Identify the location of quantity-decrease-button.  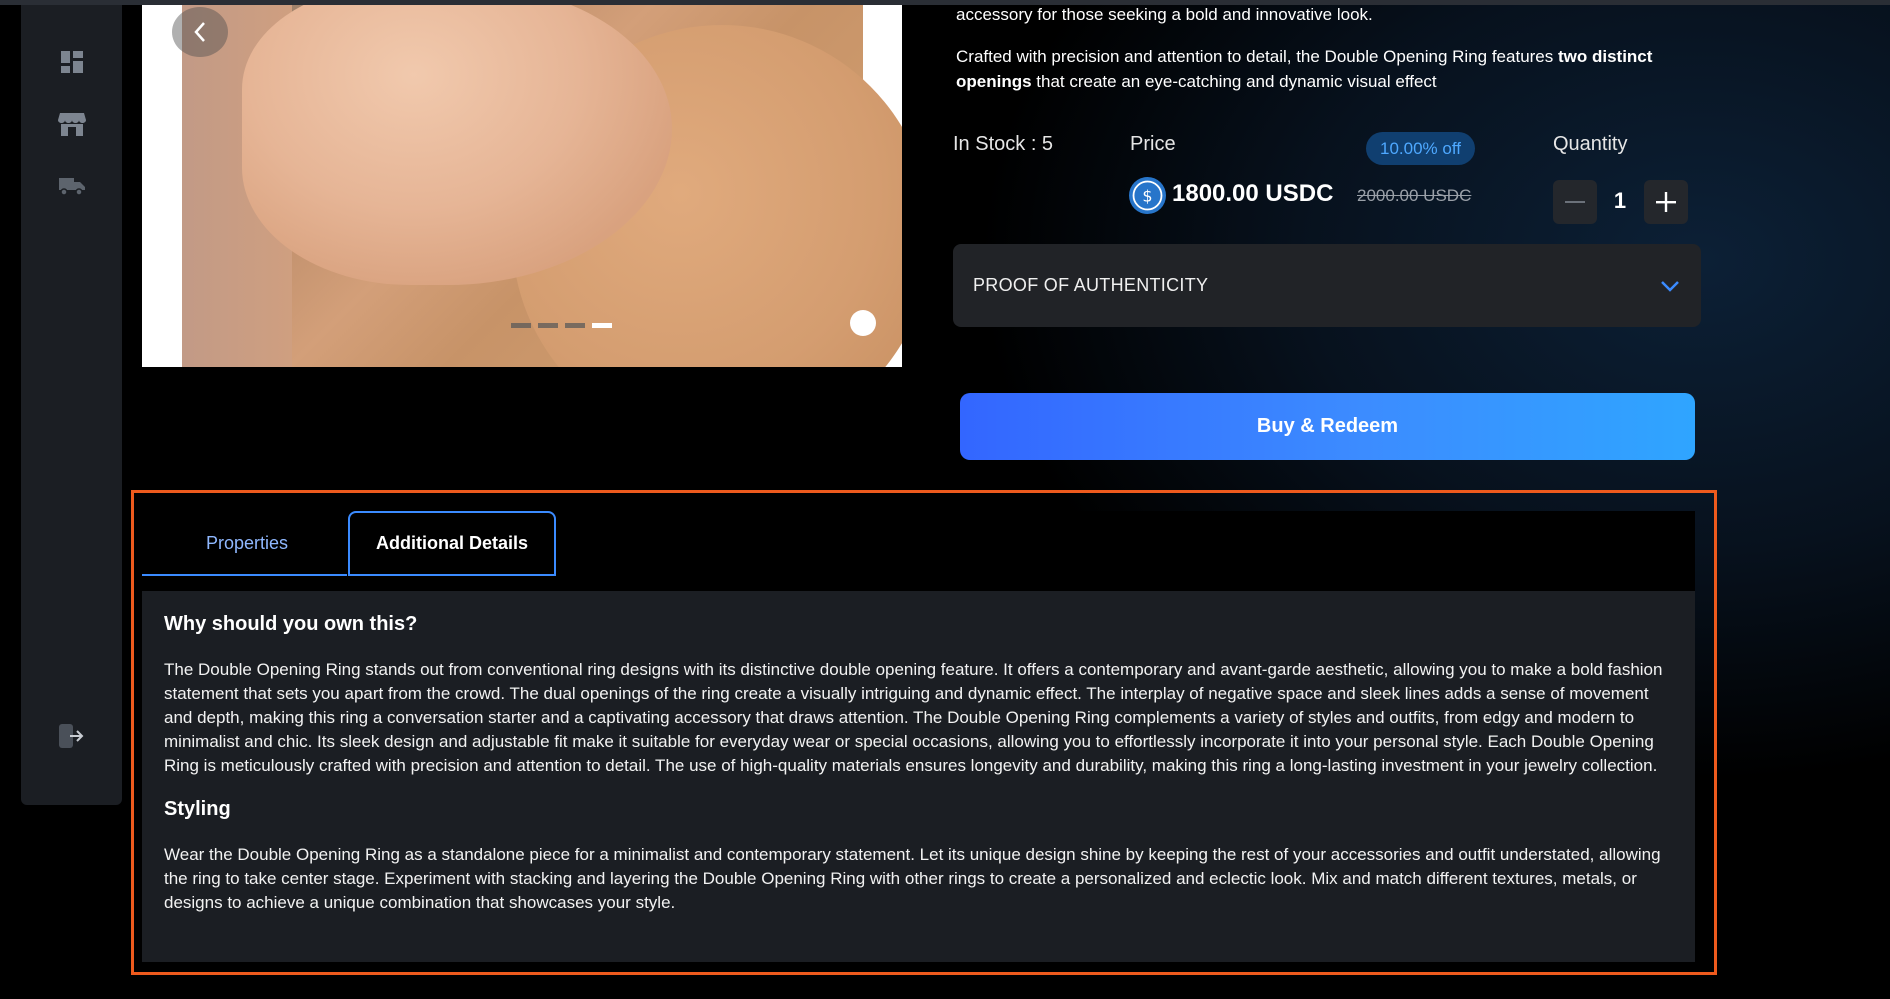
(1575, 202).